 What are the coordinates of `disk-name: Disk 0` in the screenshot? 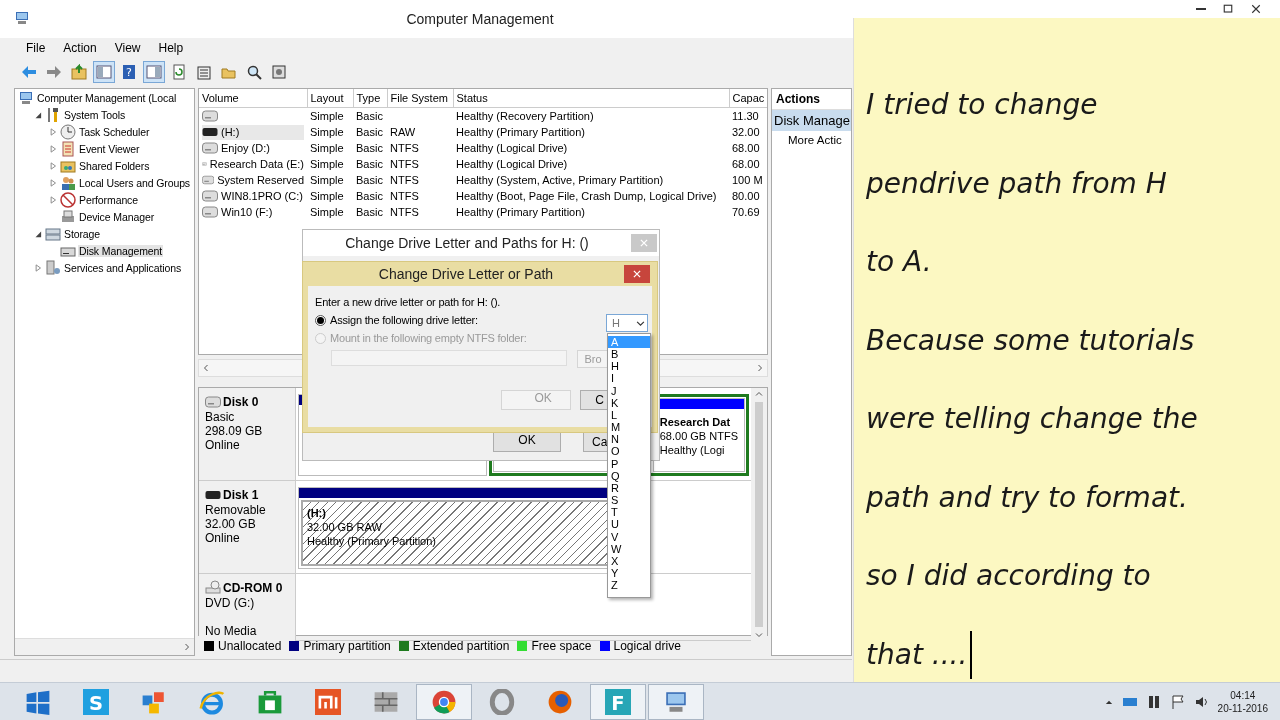 It's located at (241, 402).